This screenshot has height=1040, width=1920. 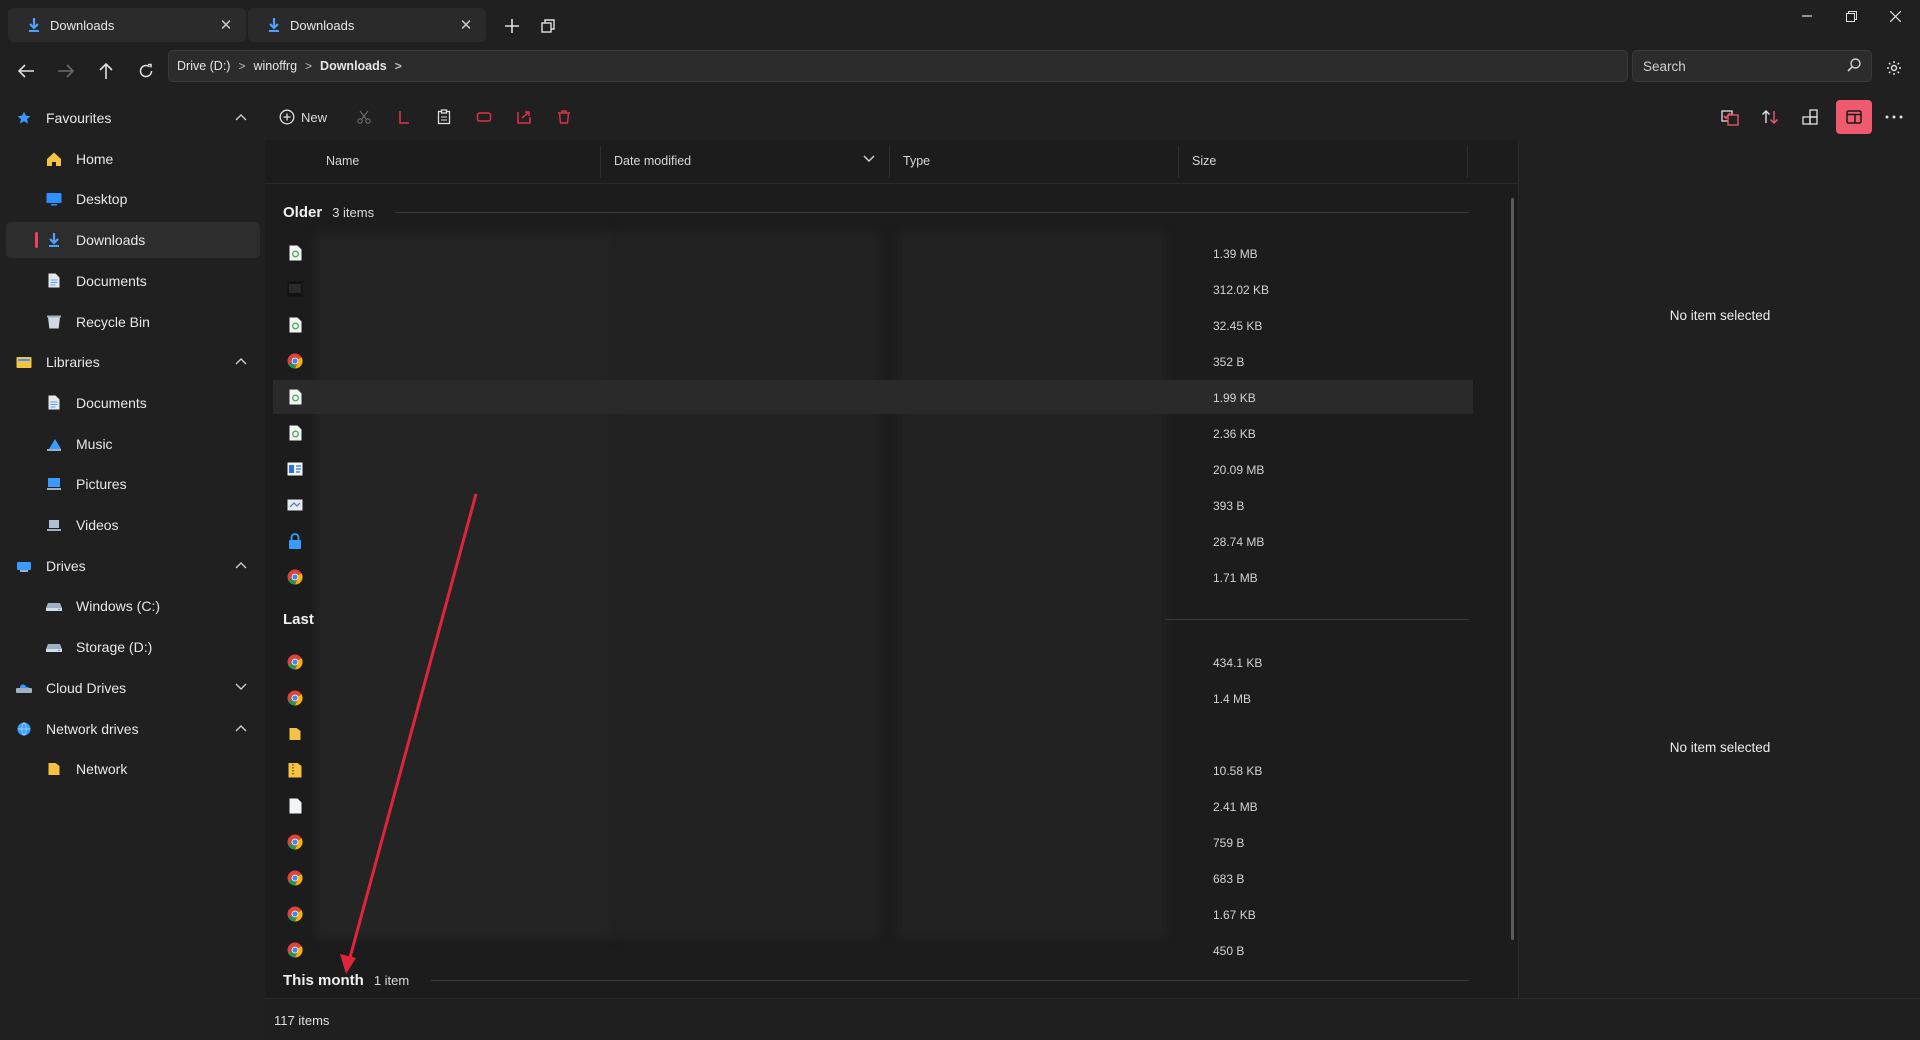 What do you see at coordinates (146, 71) in the screenshot?
I see `refresh-button` at bounding box center [146, 71].